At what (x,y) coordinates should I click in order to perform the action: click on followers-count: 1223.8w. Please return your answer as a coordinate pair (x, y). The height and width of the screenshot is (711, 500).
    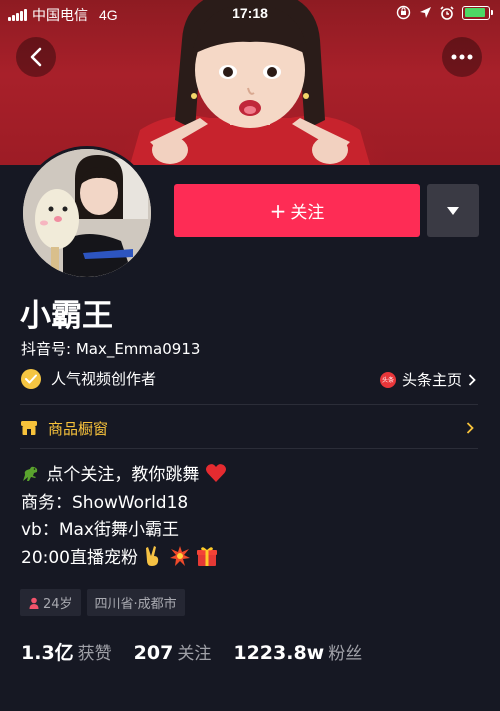
    Looking at the image, I should click on (279, 653).